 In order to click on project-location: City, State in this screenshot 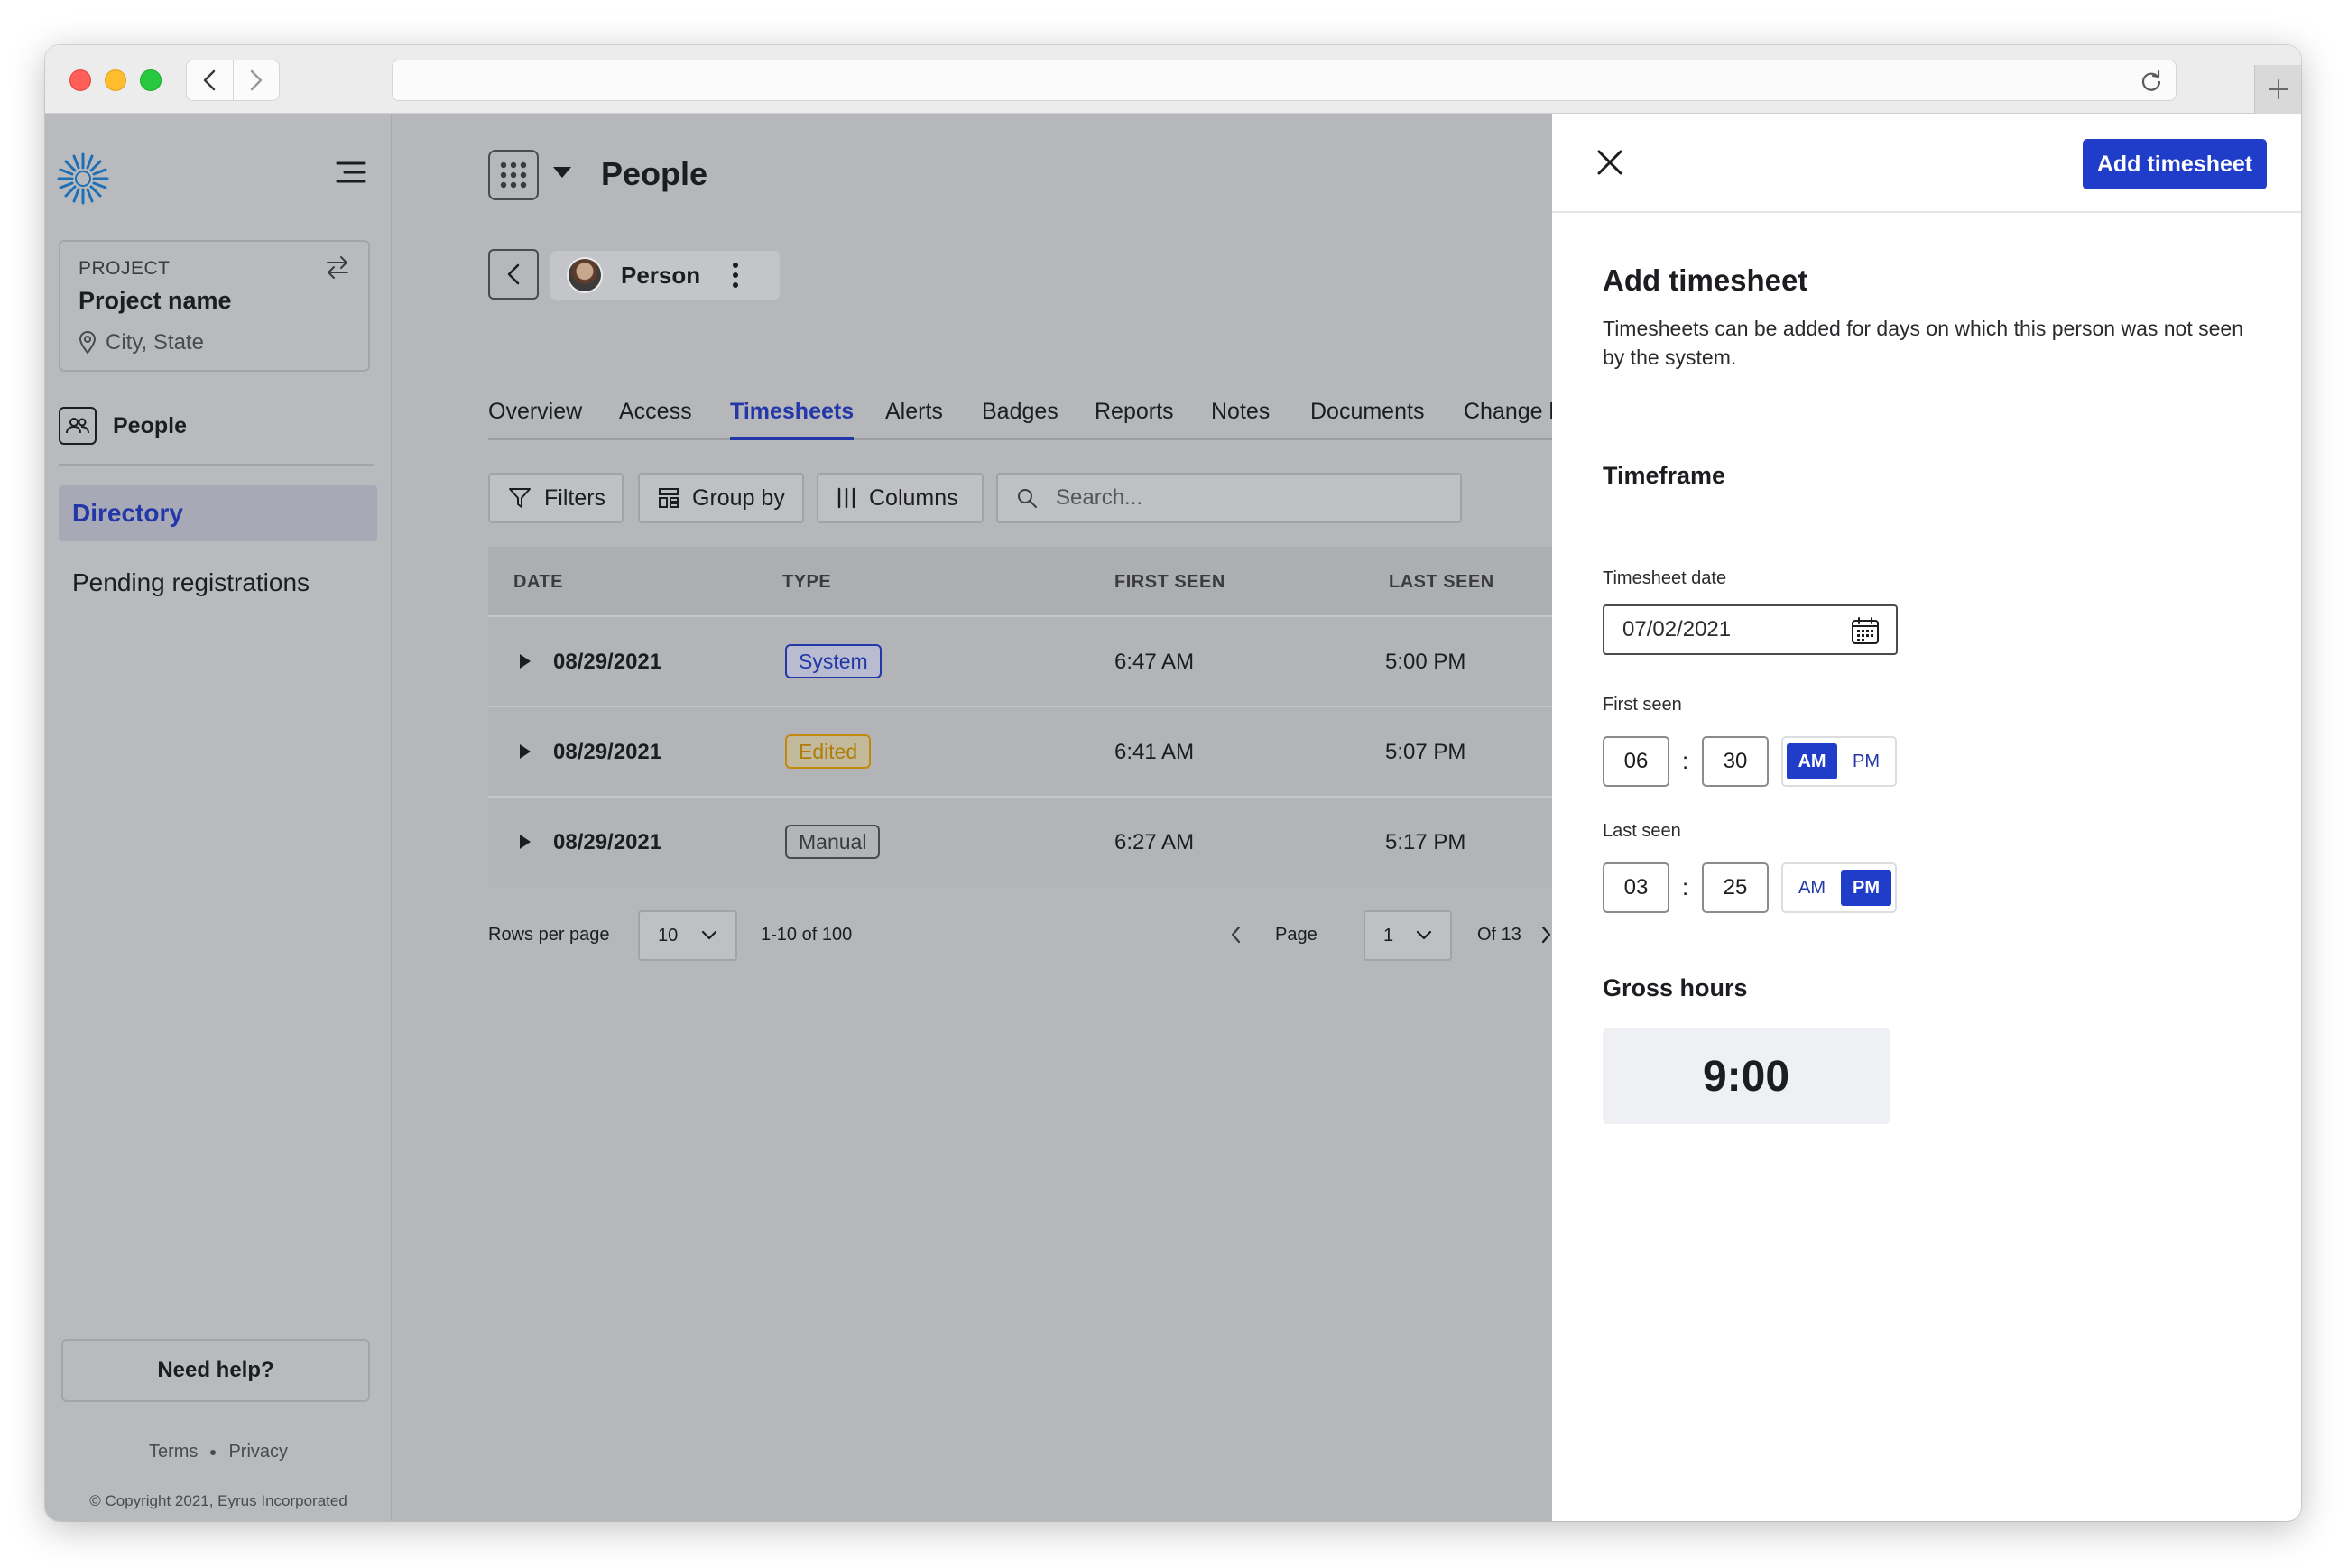, I will do `click(141, 342)`.